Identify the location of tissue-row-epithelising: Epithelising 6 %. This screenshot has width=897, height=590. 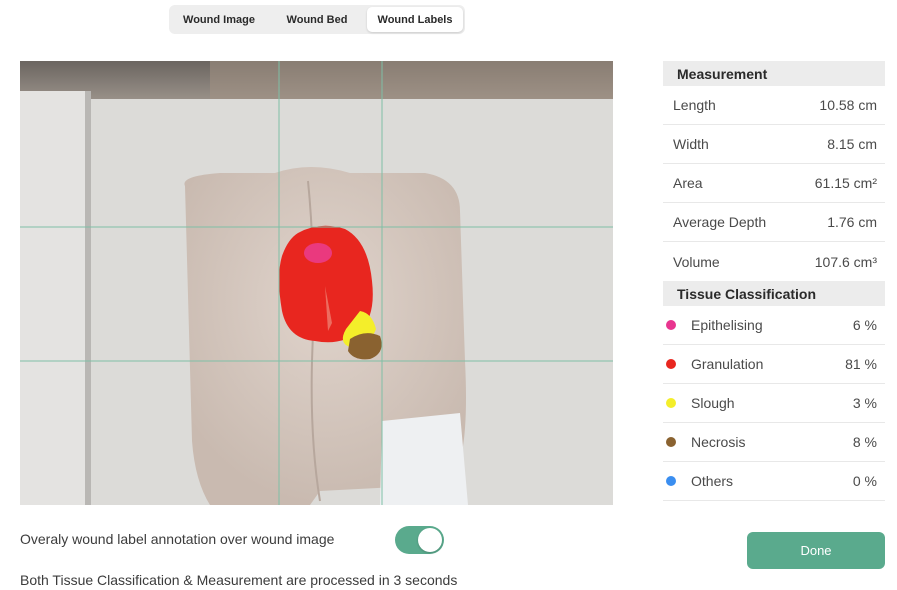
(774, 325).